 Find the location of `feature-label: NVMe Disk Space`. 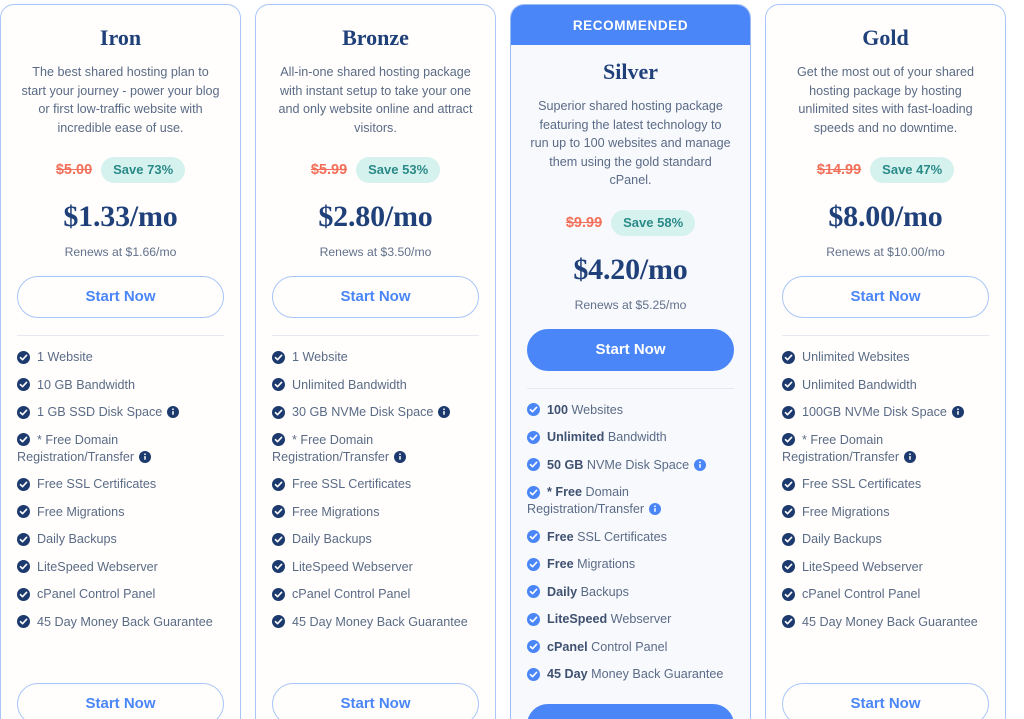

feature-label: NVMe Disk Space is located at coordinates (636, 464).